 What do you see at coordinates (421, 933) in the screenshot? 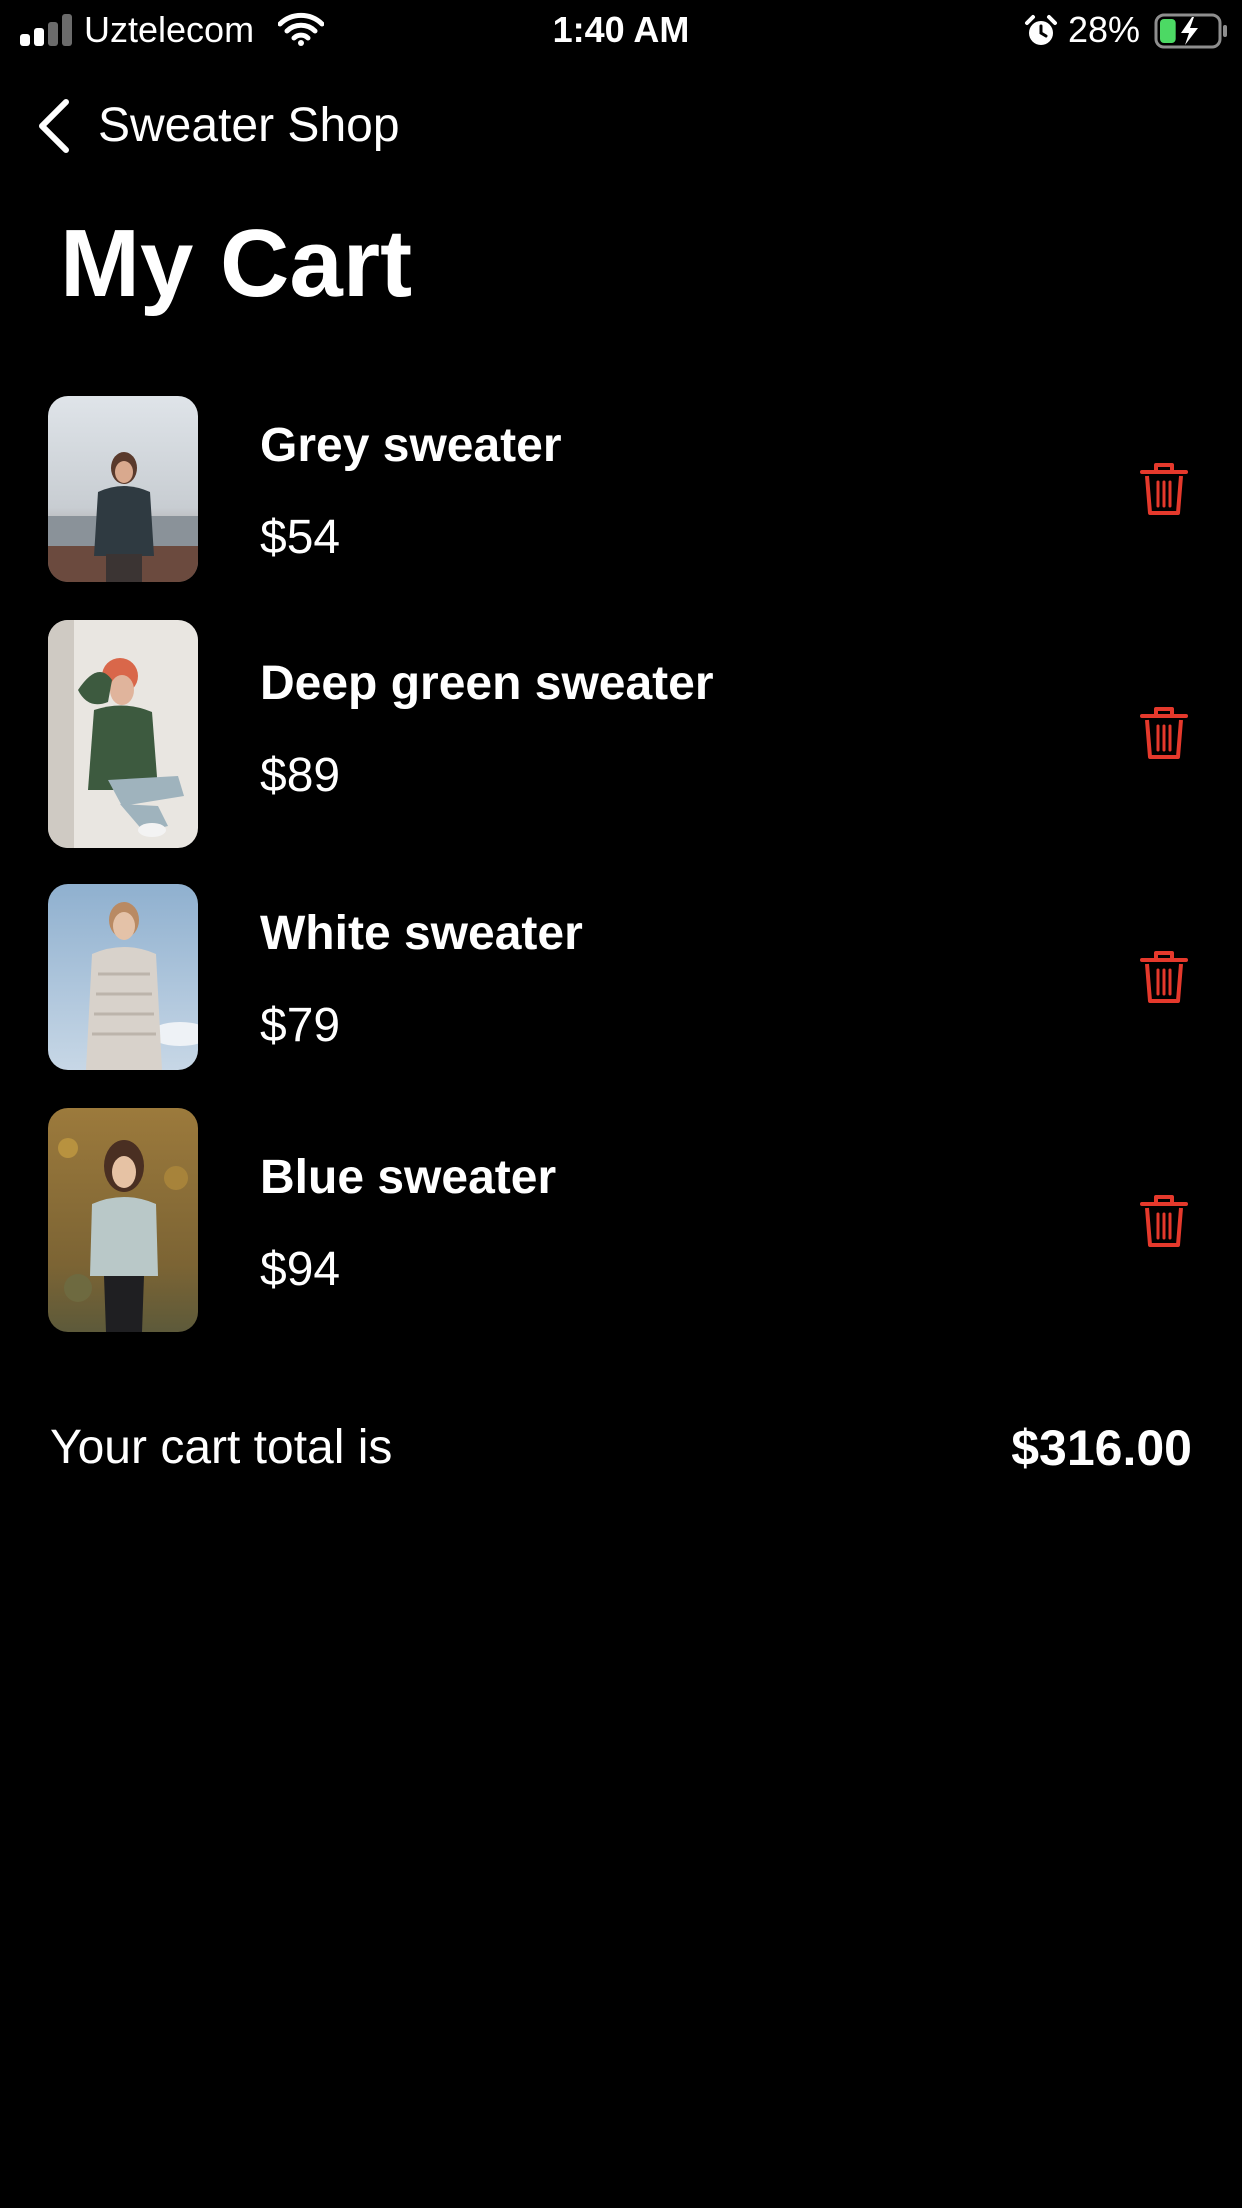
I see `item-name: White sweater` at bounding box center [421, 933].